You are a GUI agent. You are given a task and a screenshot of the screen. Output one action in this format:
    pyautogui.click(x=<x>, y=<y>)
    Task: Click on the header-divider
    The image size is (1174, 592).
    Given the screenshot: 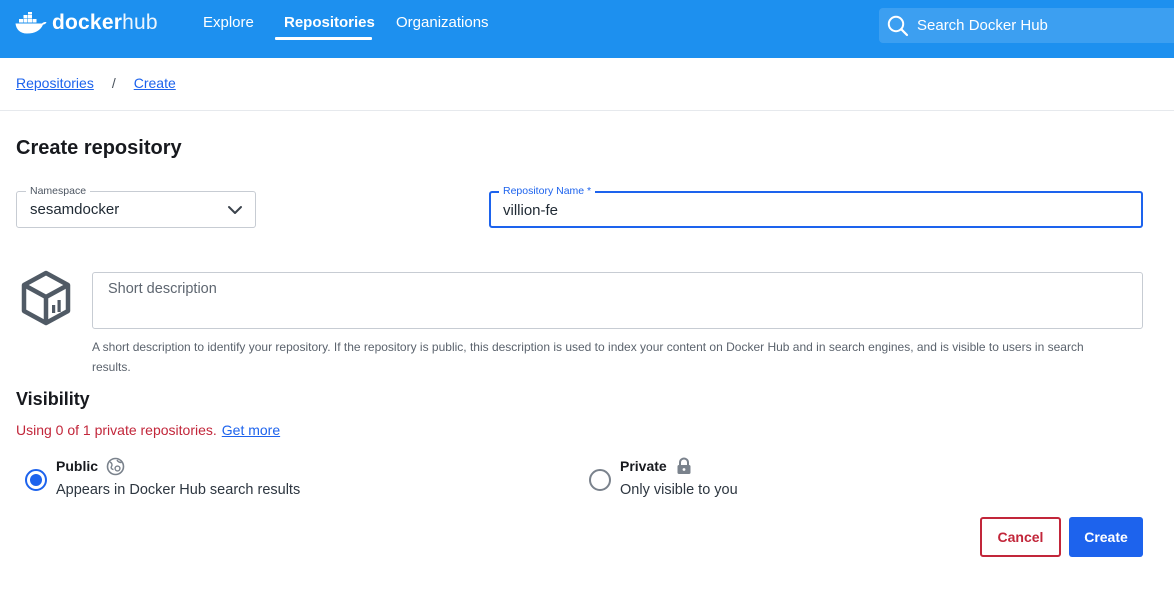 What is the action you would take?
    pyautogui.click(x=587, y=110)
    